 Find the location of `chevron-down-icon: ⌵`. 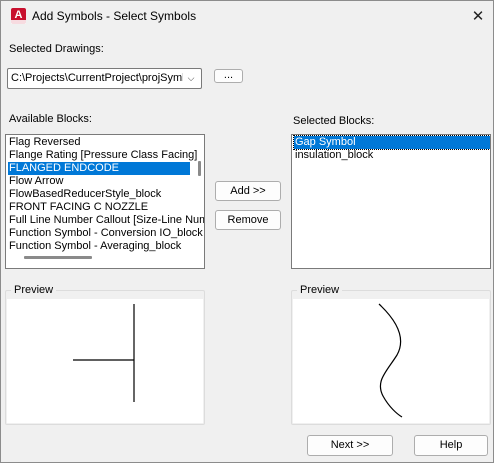

chevron-down-icon: ⌵ is located at coordinates (191, 78).